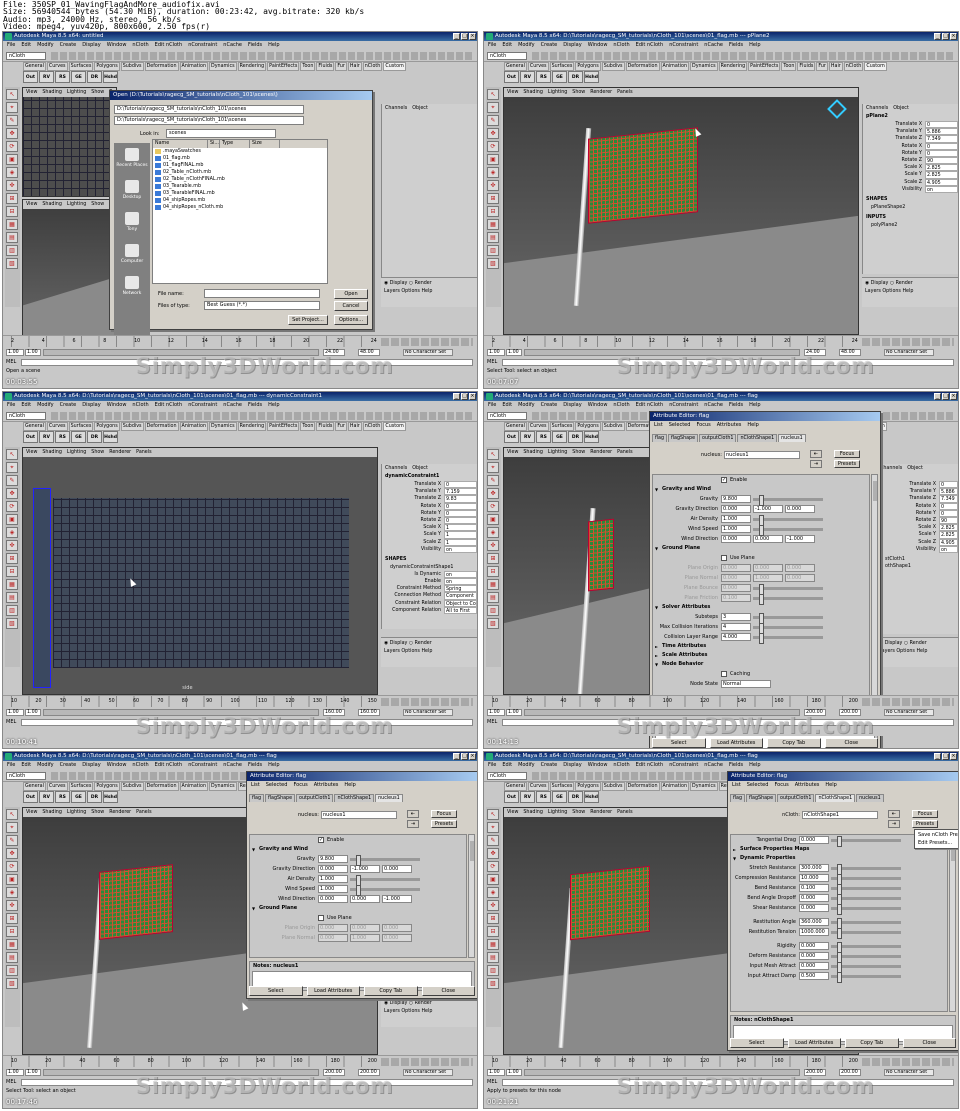 This screenshot has height=1111, width=960. Describe the element at coordinates (427, 1062) in the screenshot. I see `playback-controls` at that location.